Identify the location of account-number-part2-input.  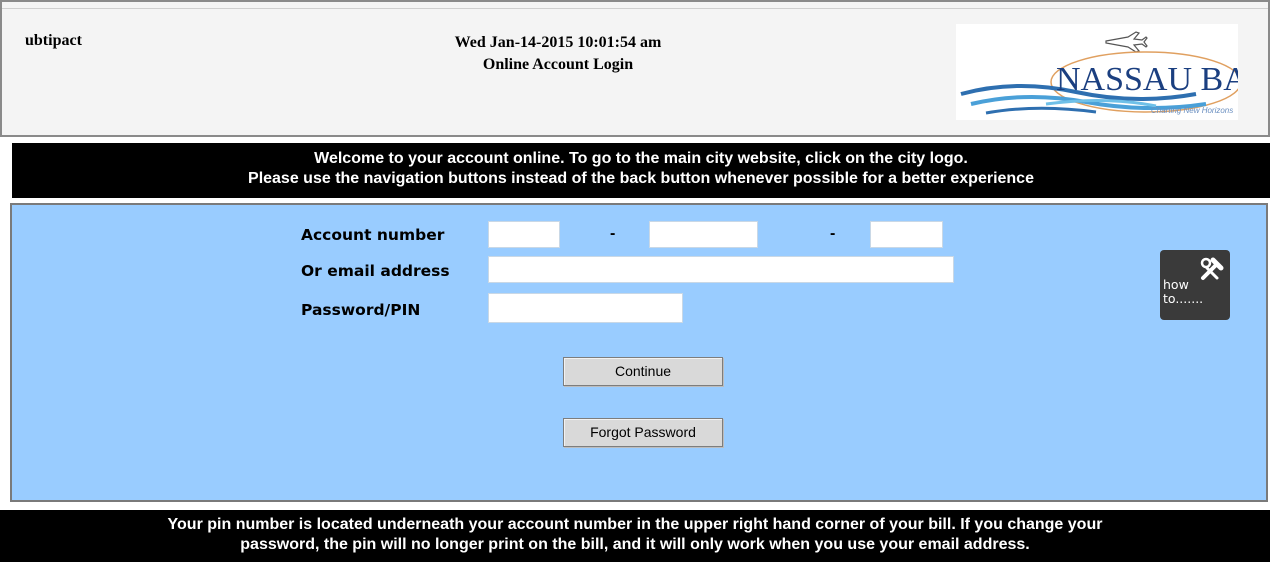
(703, 234).